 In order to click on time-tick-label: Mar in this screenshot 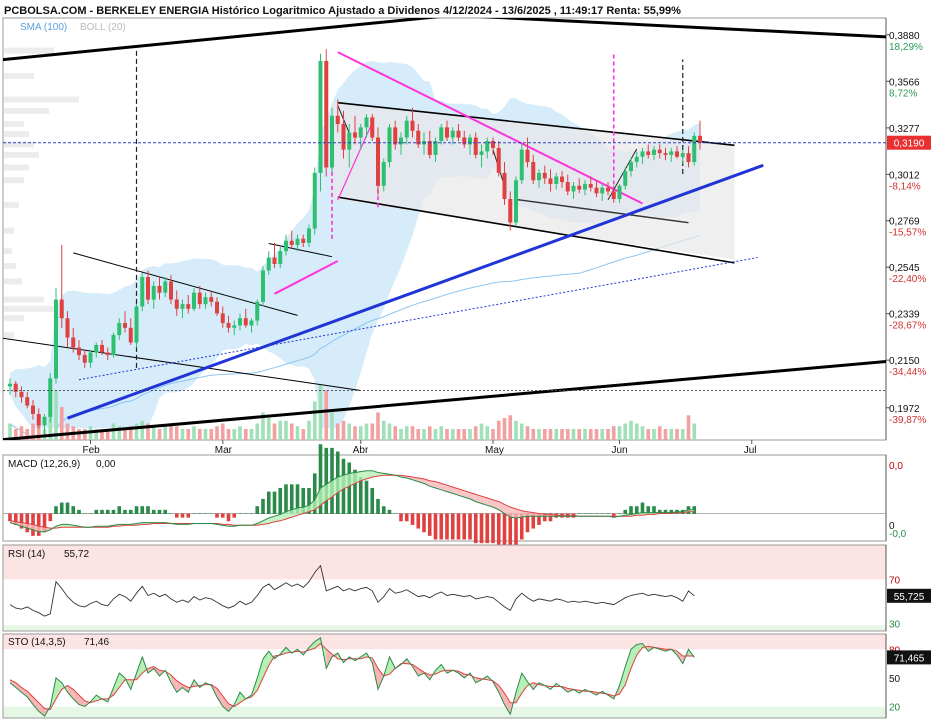, I will do `click(224, 450)`.